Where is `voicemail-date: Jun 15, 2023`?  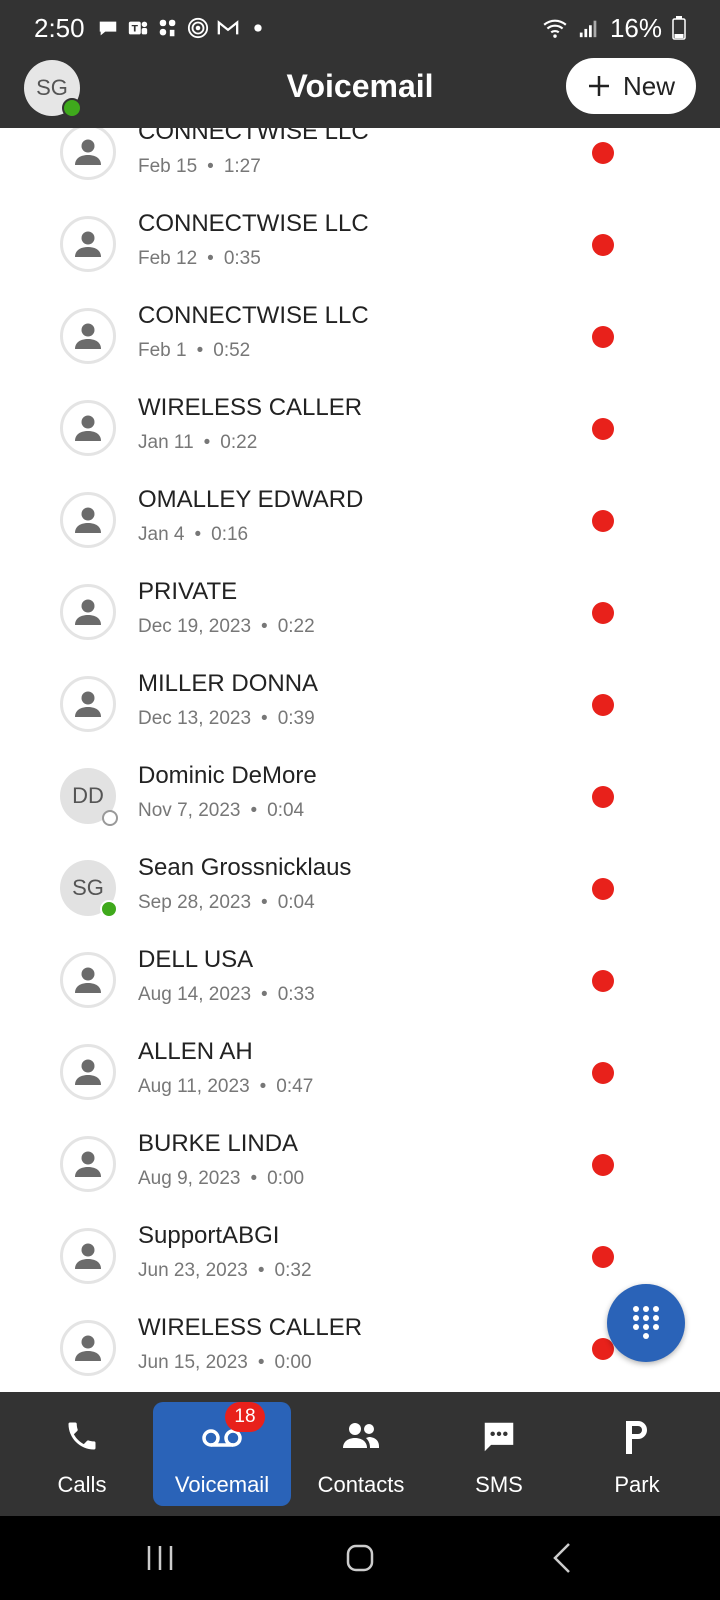
voicemail-date: Jun 15, 2023 is located at coordinates (193, 1362).